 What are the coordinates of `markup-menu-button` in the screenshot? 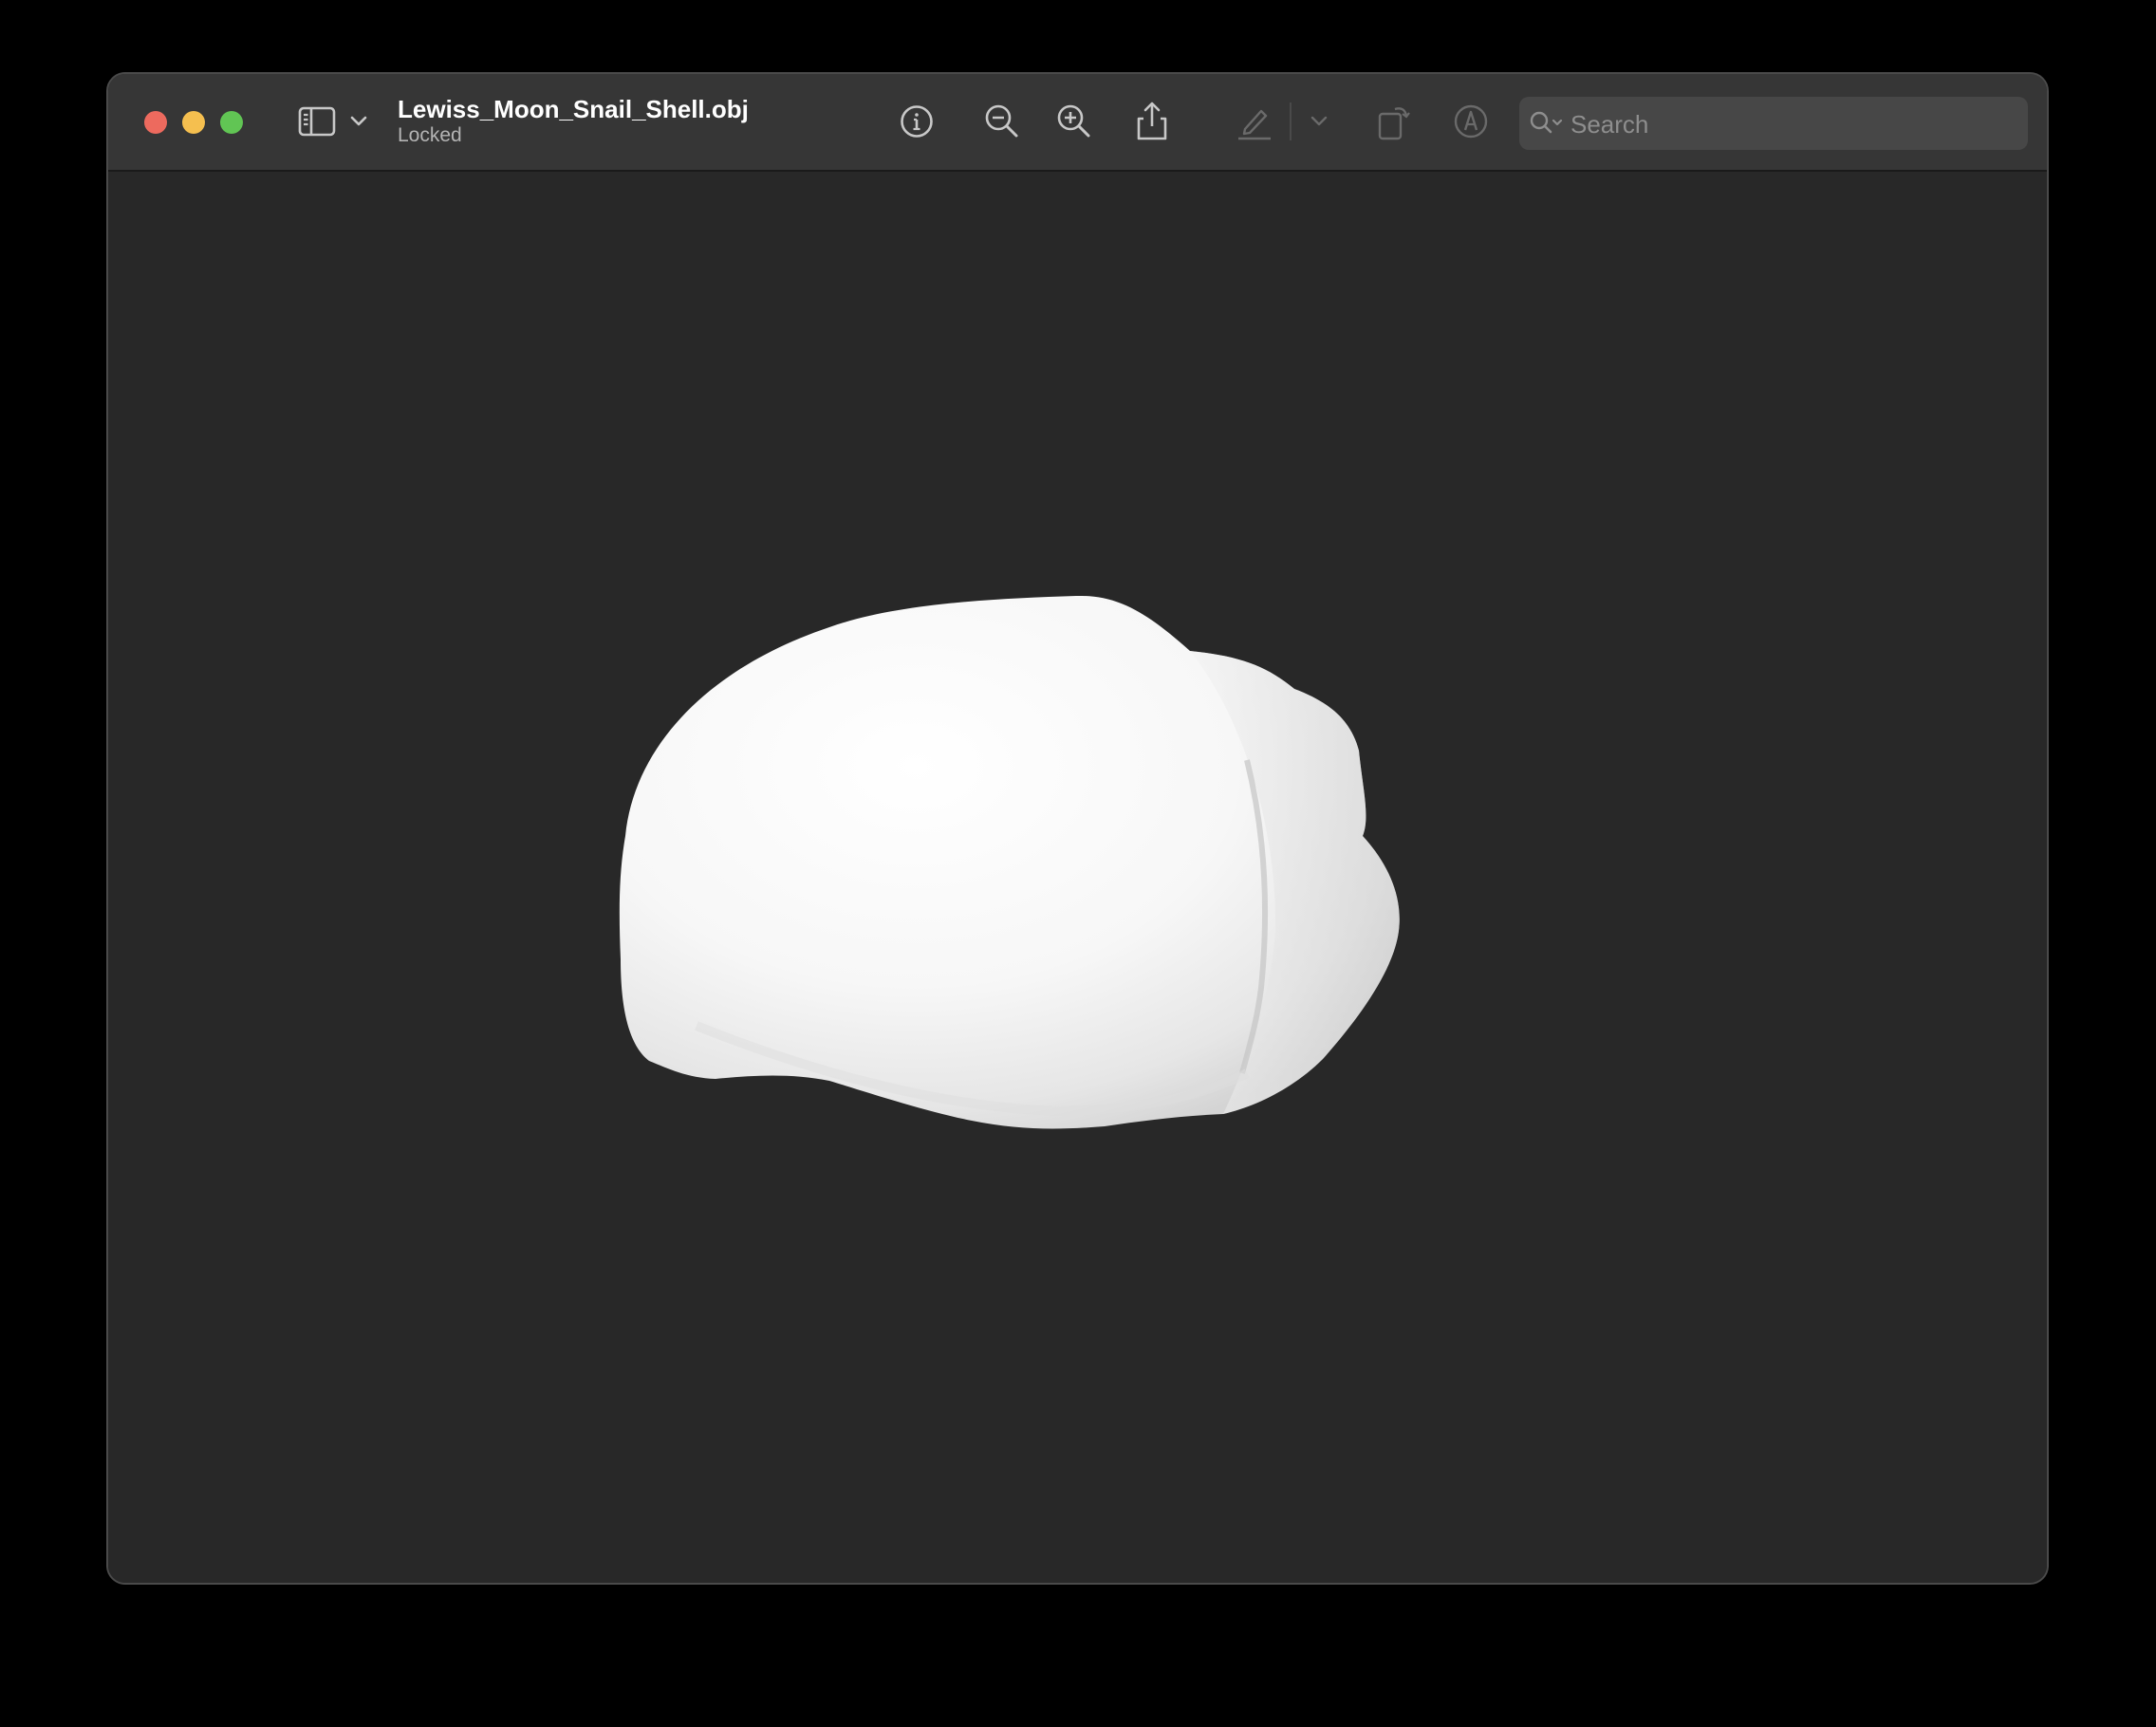 It's located at (1319, 122).